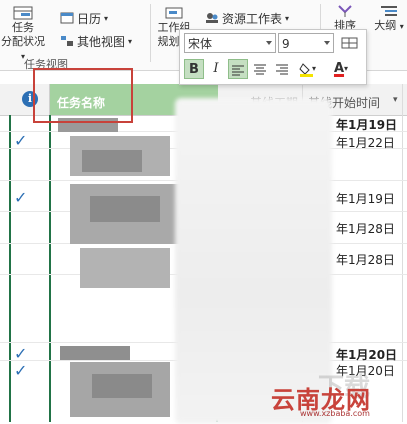  I want to click on team-planner-icon, so click(174, 13).